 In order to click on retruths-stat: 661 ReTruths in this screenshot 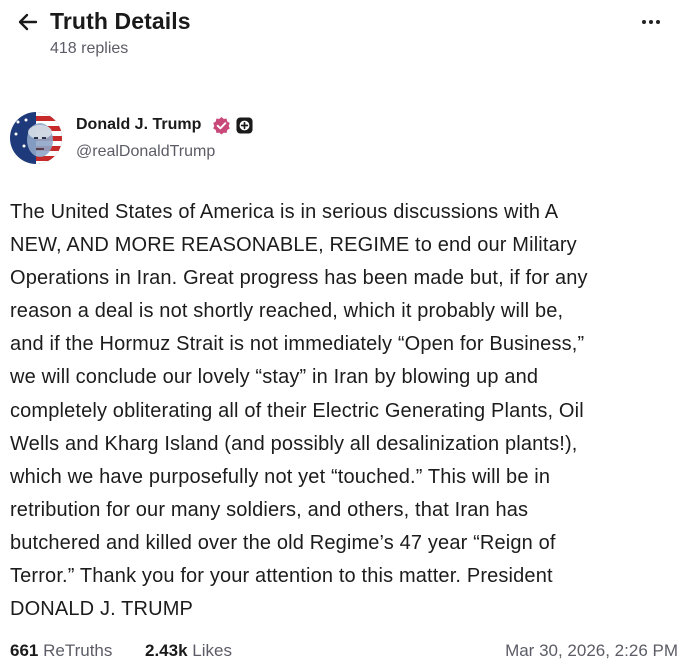, I will do `click(61, 651)`.